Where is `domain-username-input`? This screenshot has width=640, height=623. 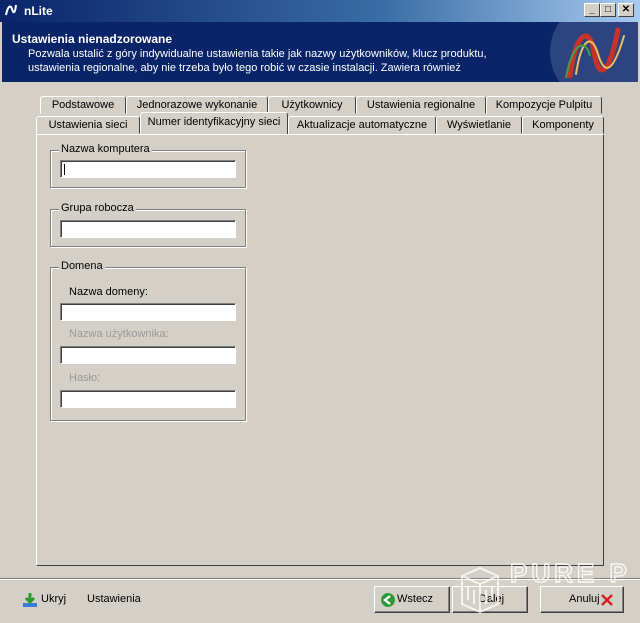 domain-username-input is located at coordinates (148, 355).